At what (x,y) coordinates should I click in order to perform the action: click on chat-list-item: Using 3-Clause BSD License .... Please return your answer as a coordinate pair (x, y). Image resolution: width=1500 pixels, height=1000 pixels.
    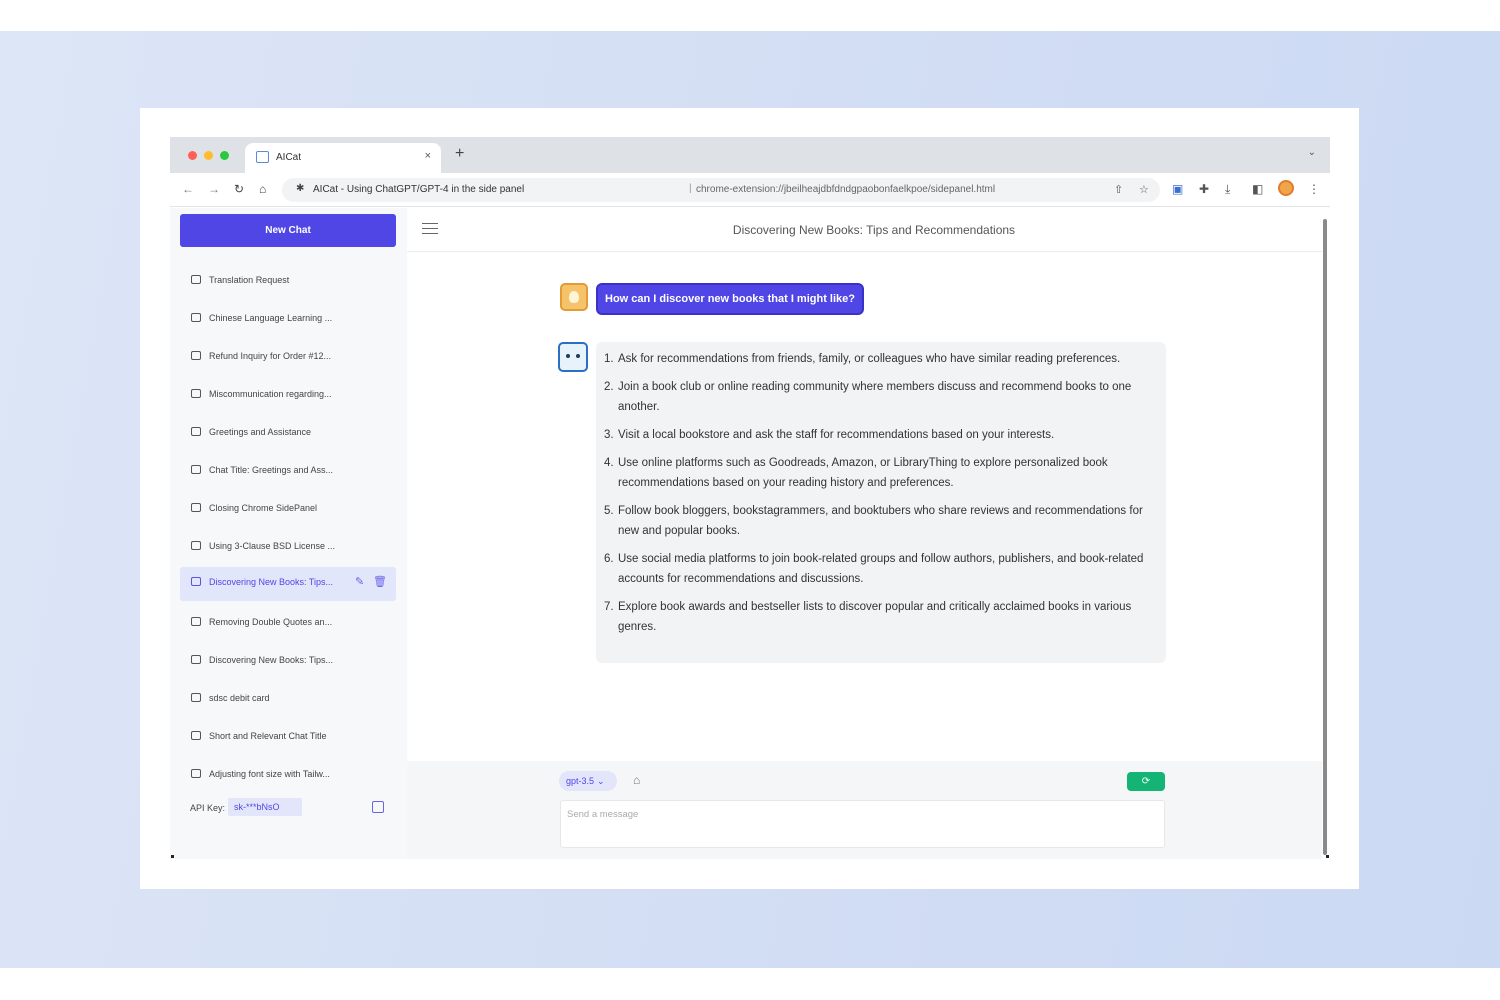
    Looking at the image, I should click on (288, 547).